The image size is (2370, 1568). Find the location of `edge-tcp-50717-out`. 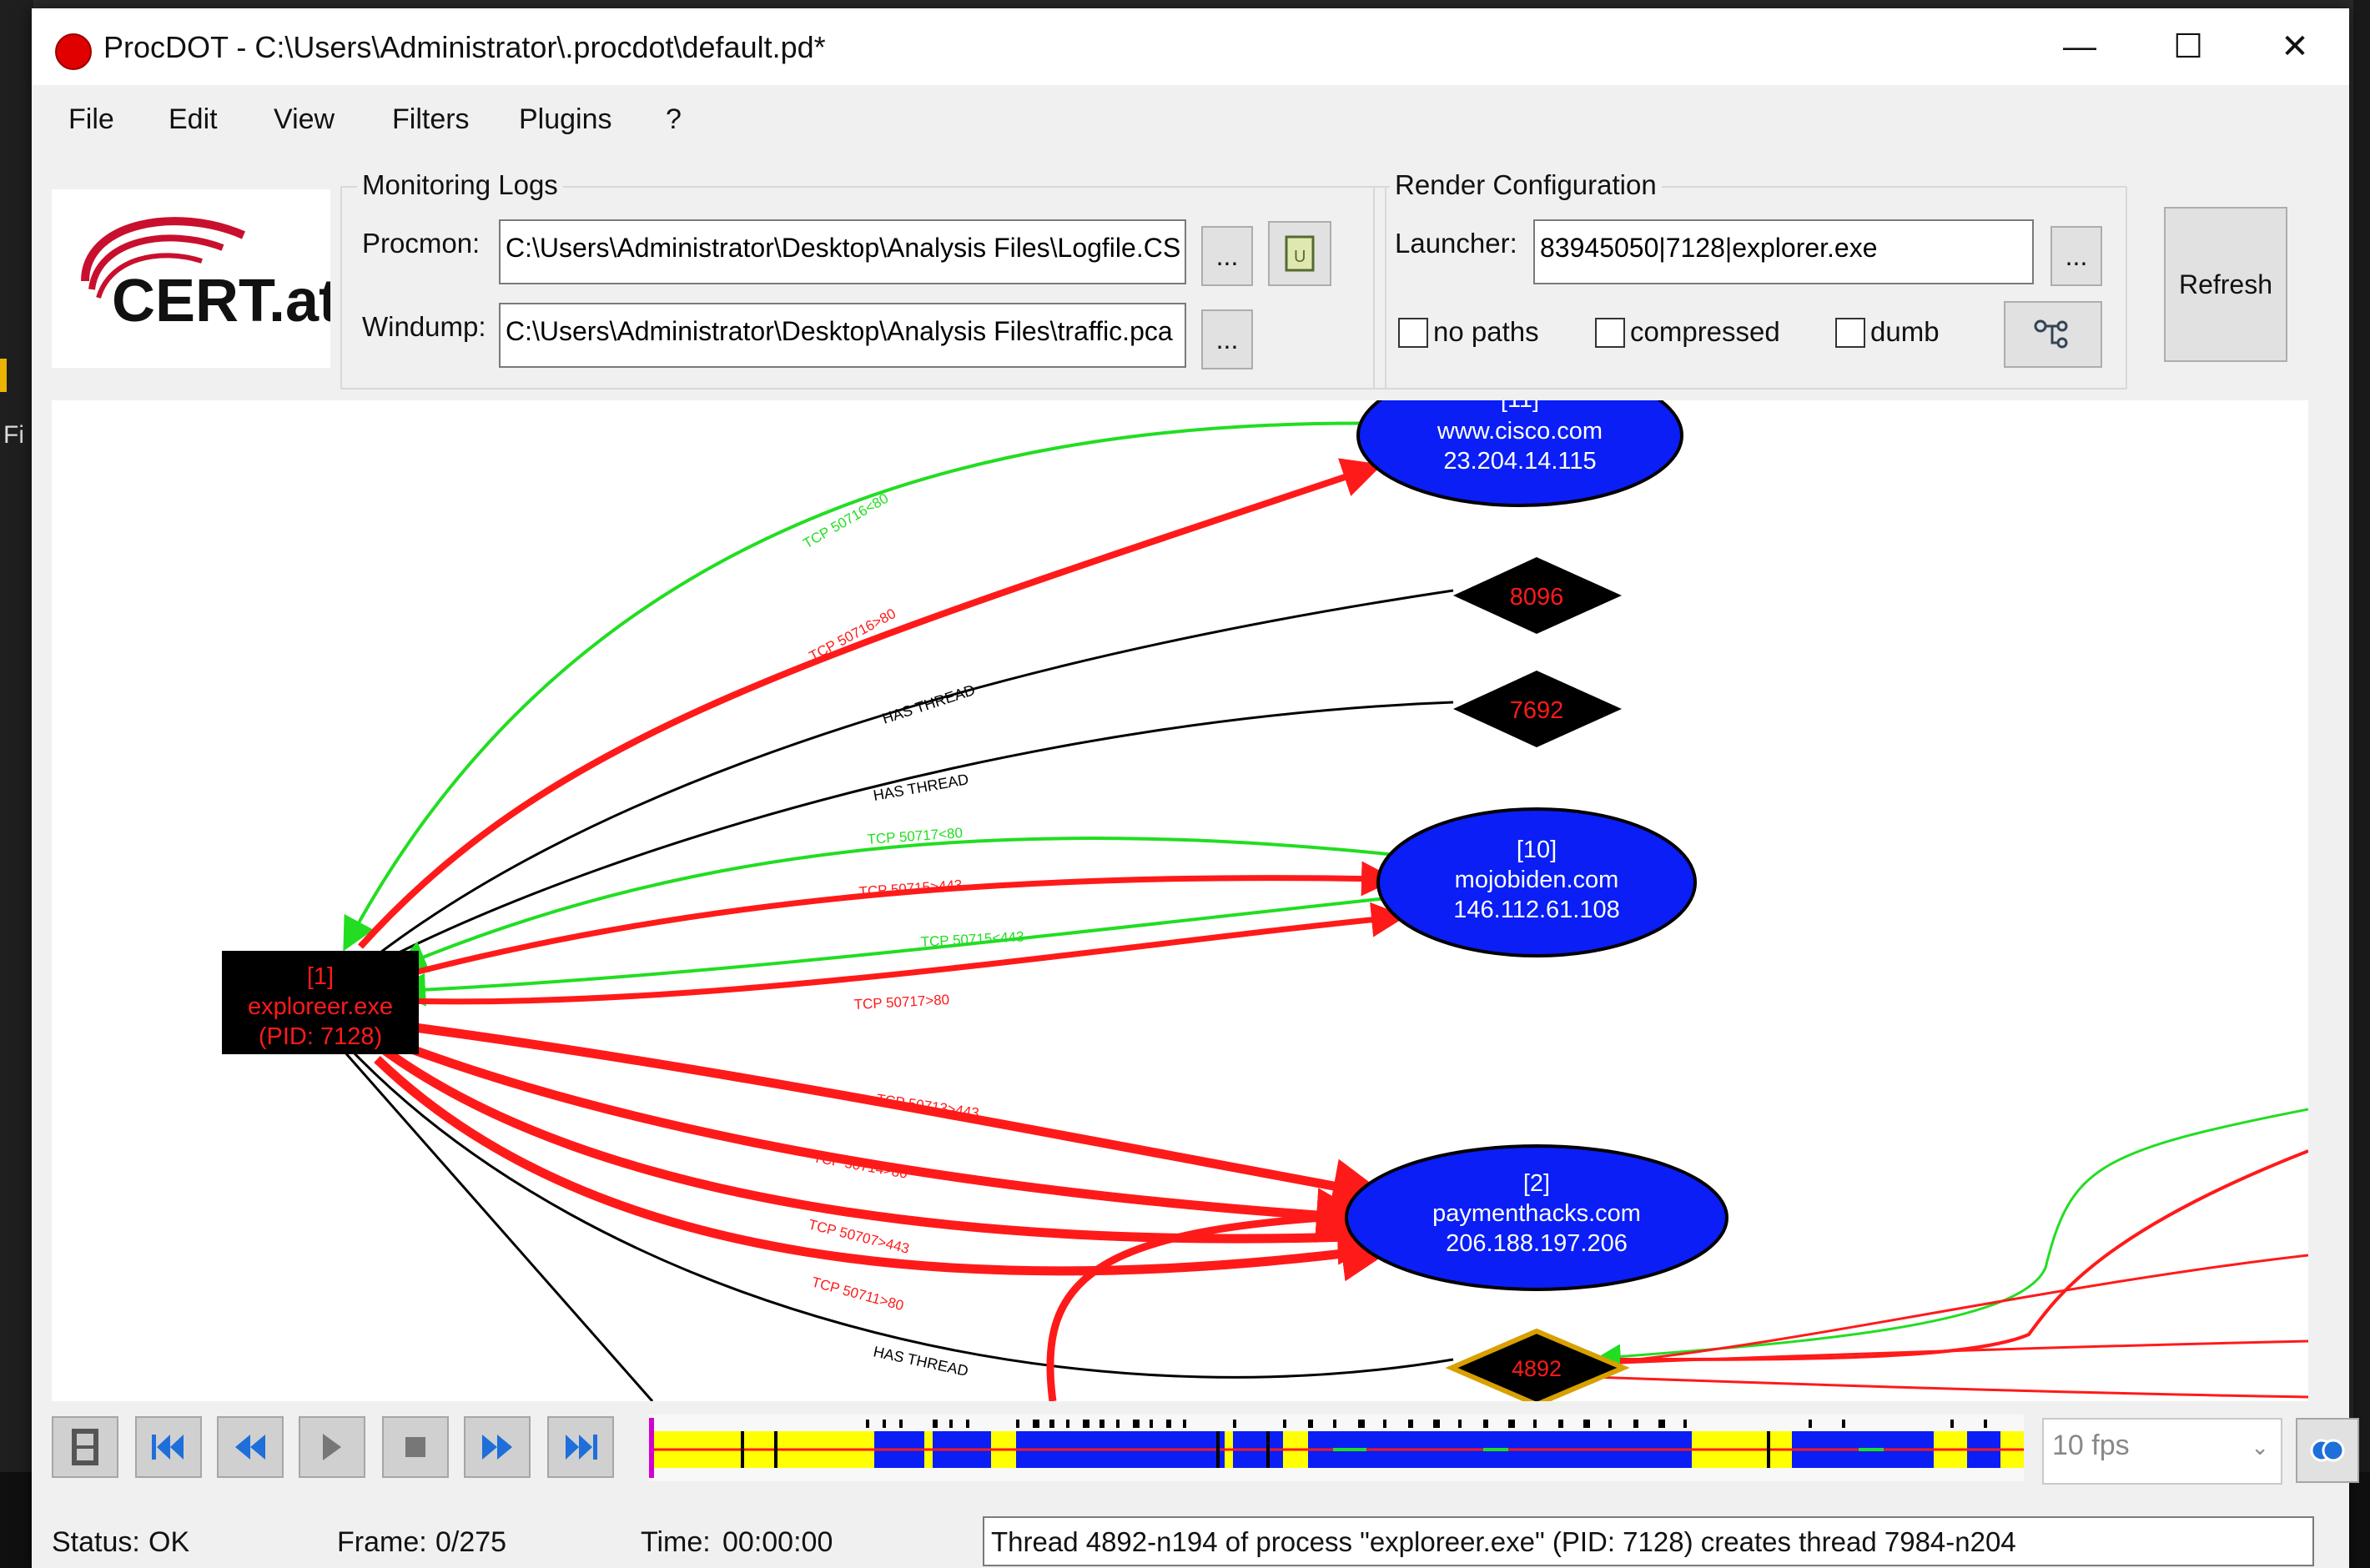

edge-tcp-50717-out is located at coordinates (903, 953).